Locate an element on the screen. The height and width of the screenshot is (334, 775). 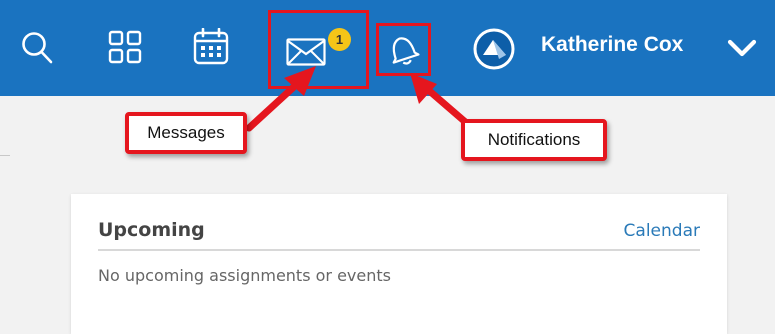
notifications-callout-label: Notifications is located at coordinates (534, 139).